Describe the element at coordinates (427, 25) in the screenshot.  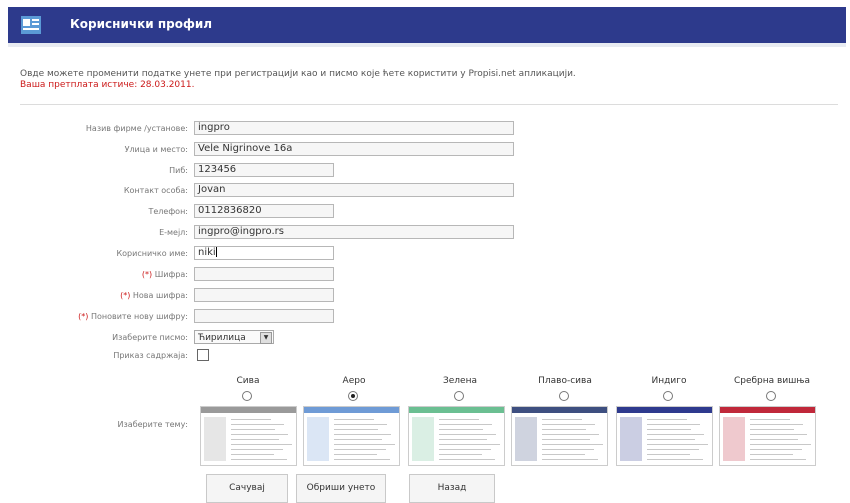
I see `header-bar: Кориснички профил` at that location.